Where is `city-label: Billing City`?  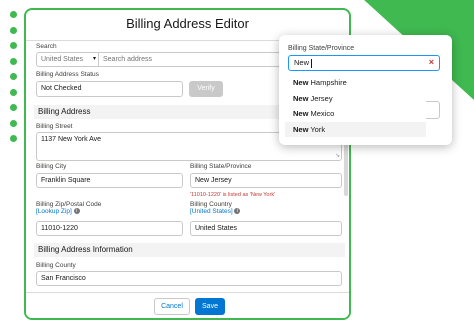
city-label: Billing City is located at coordinates (51, 166).